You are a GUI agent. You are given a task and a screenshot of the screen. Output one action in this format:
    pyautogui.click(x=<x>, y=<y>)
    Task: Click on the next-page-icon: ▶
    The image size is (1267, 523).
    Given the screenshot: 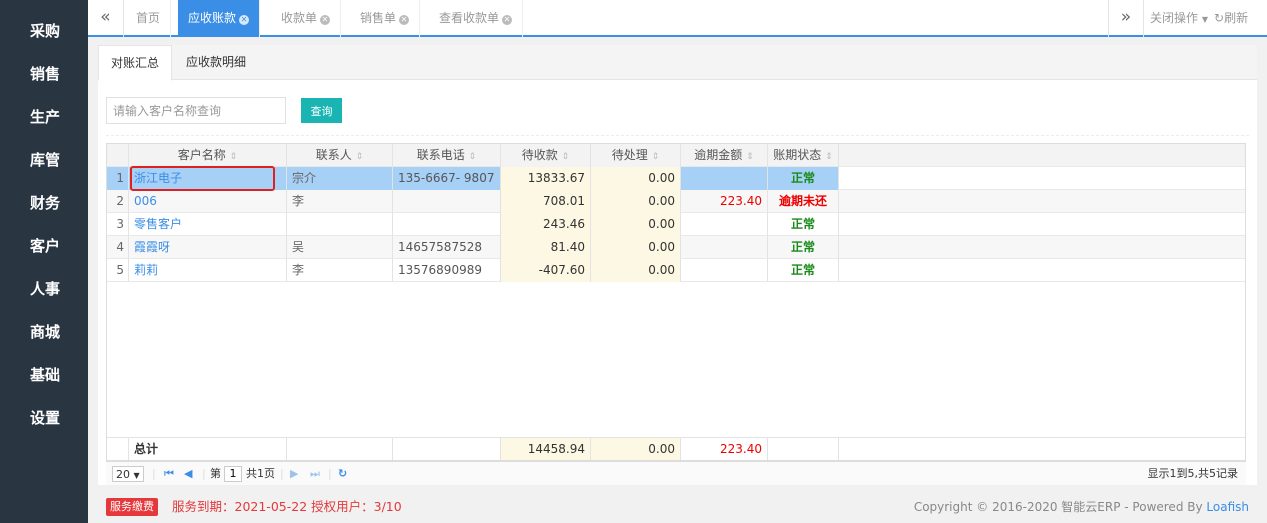 What is the action you would take?
    pyautogui.click(x=294, y=474)
    